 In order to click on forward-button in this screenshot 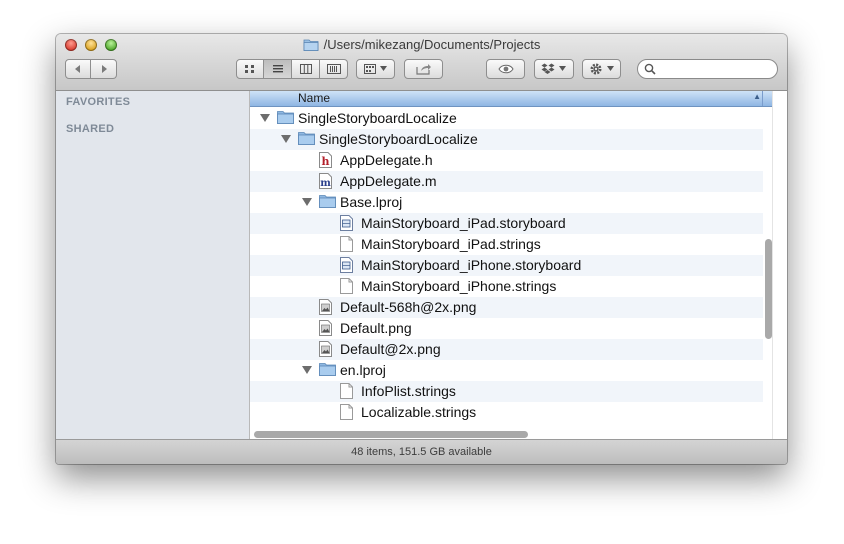, I will do `click(104, 69)`.